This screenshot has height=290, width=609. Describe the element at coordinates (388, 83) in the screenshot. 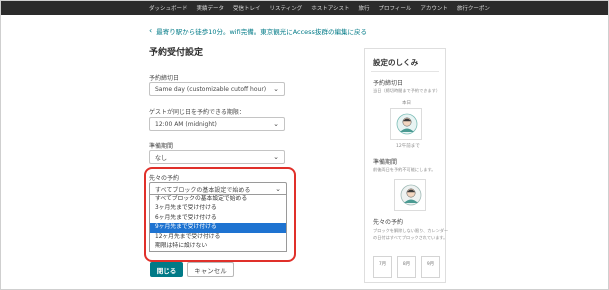

I see `panel-cutoff-heading: 予約締切日` at that location.